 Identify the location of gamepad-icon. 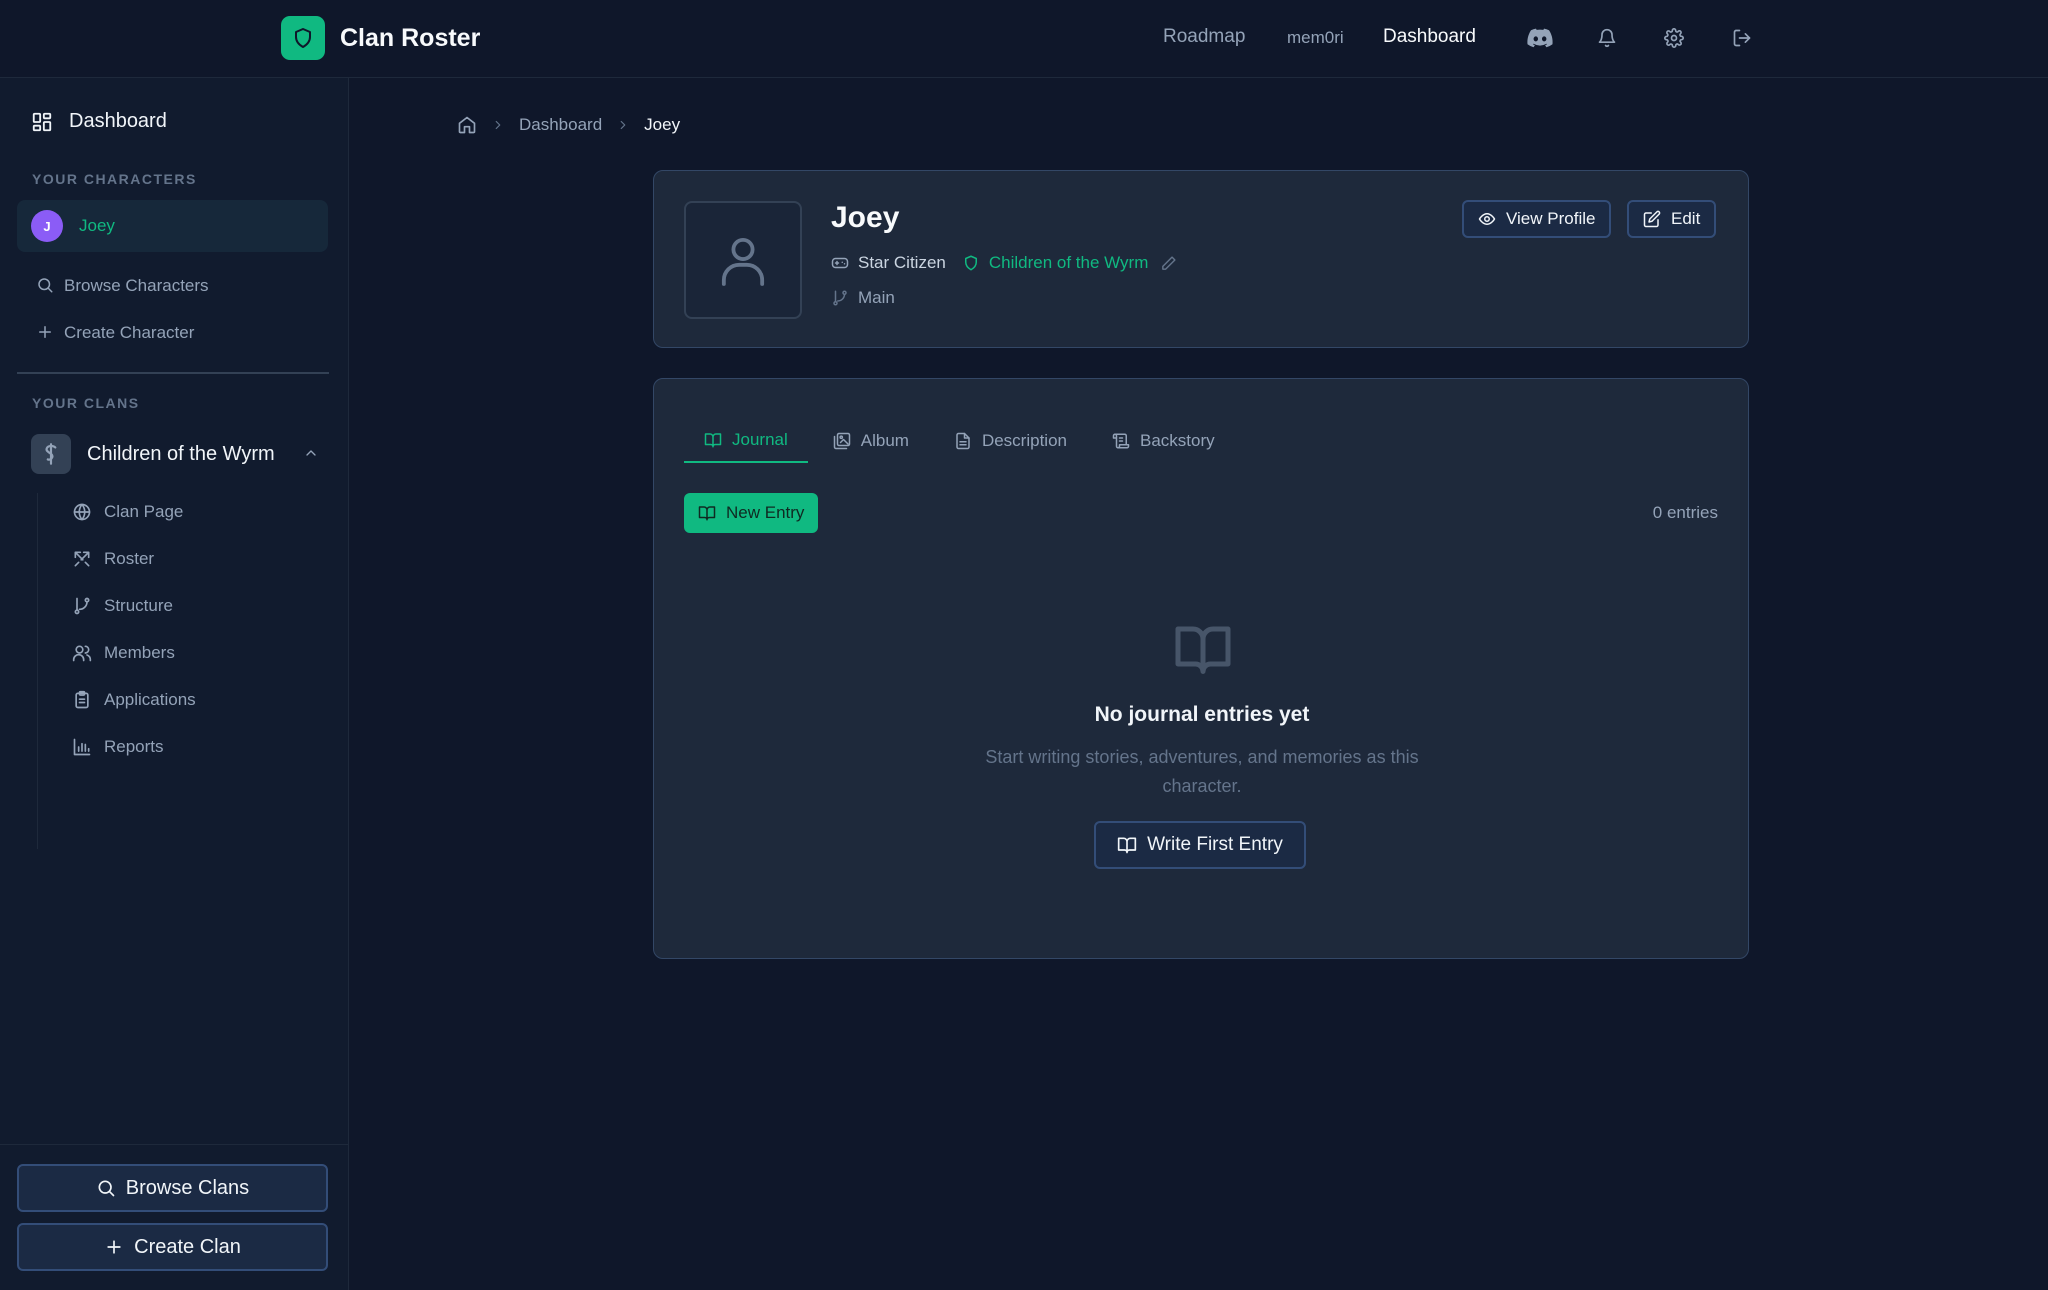
(840, 263).